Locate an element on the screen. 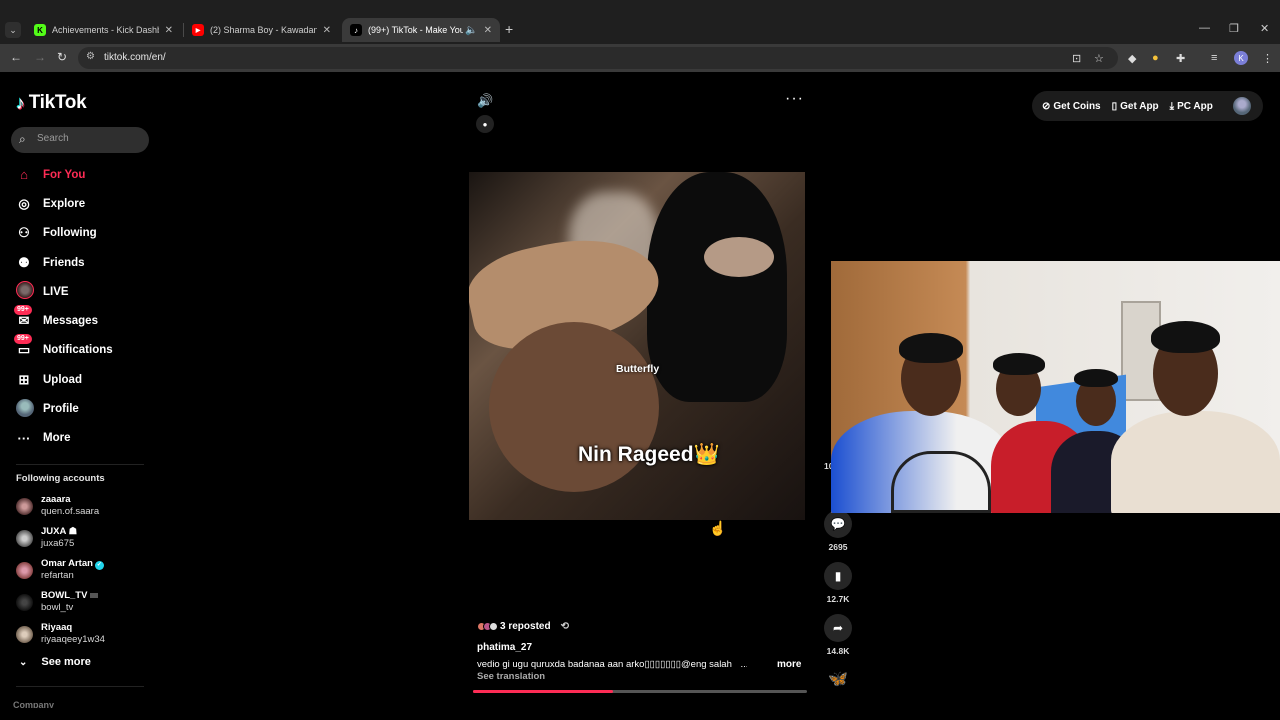 The height and width of the screenshot is (720, 1280). reload-icon: ↻ is located at coordinates (62, 57).